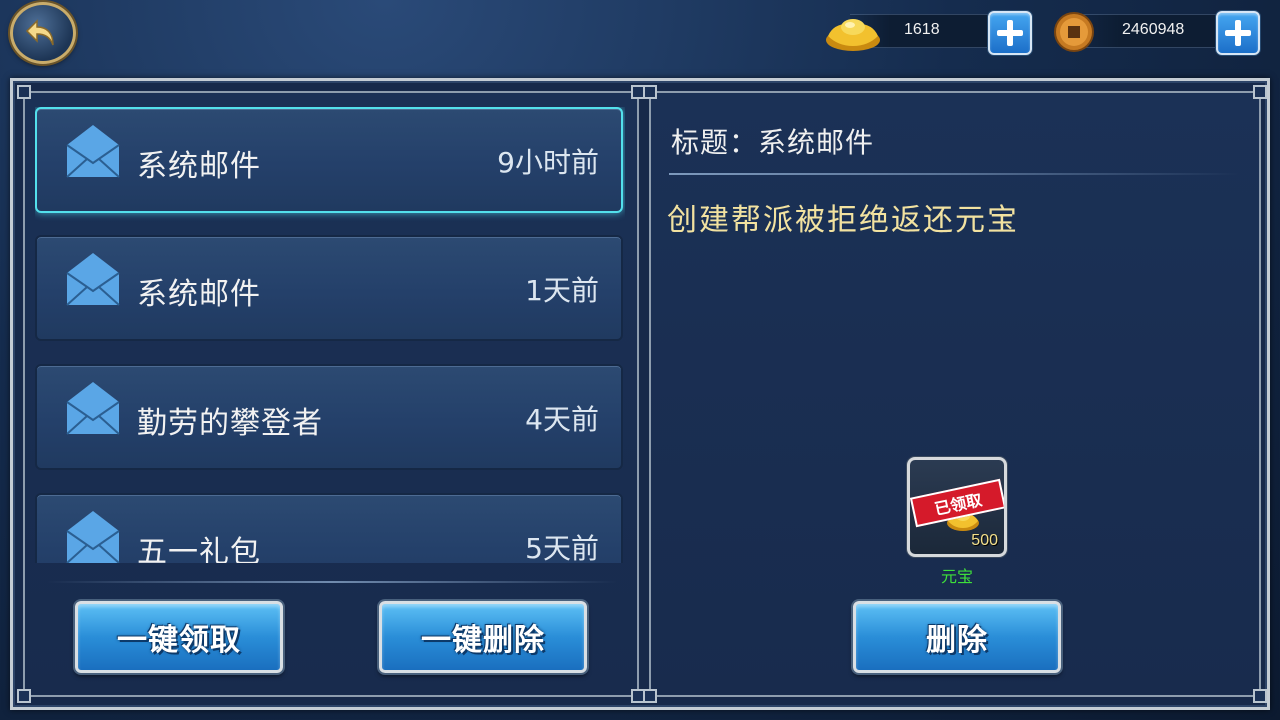  I want to click on coin-amount: 2460948, so click(1153, 29).